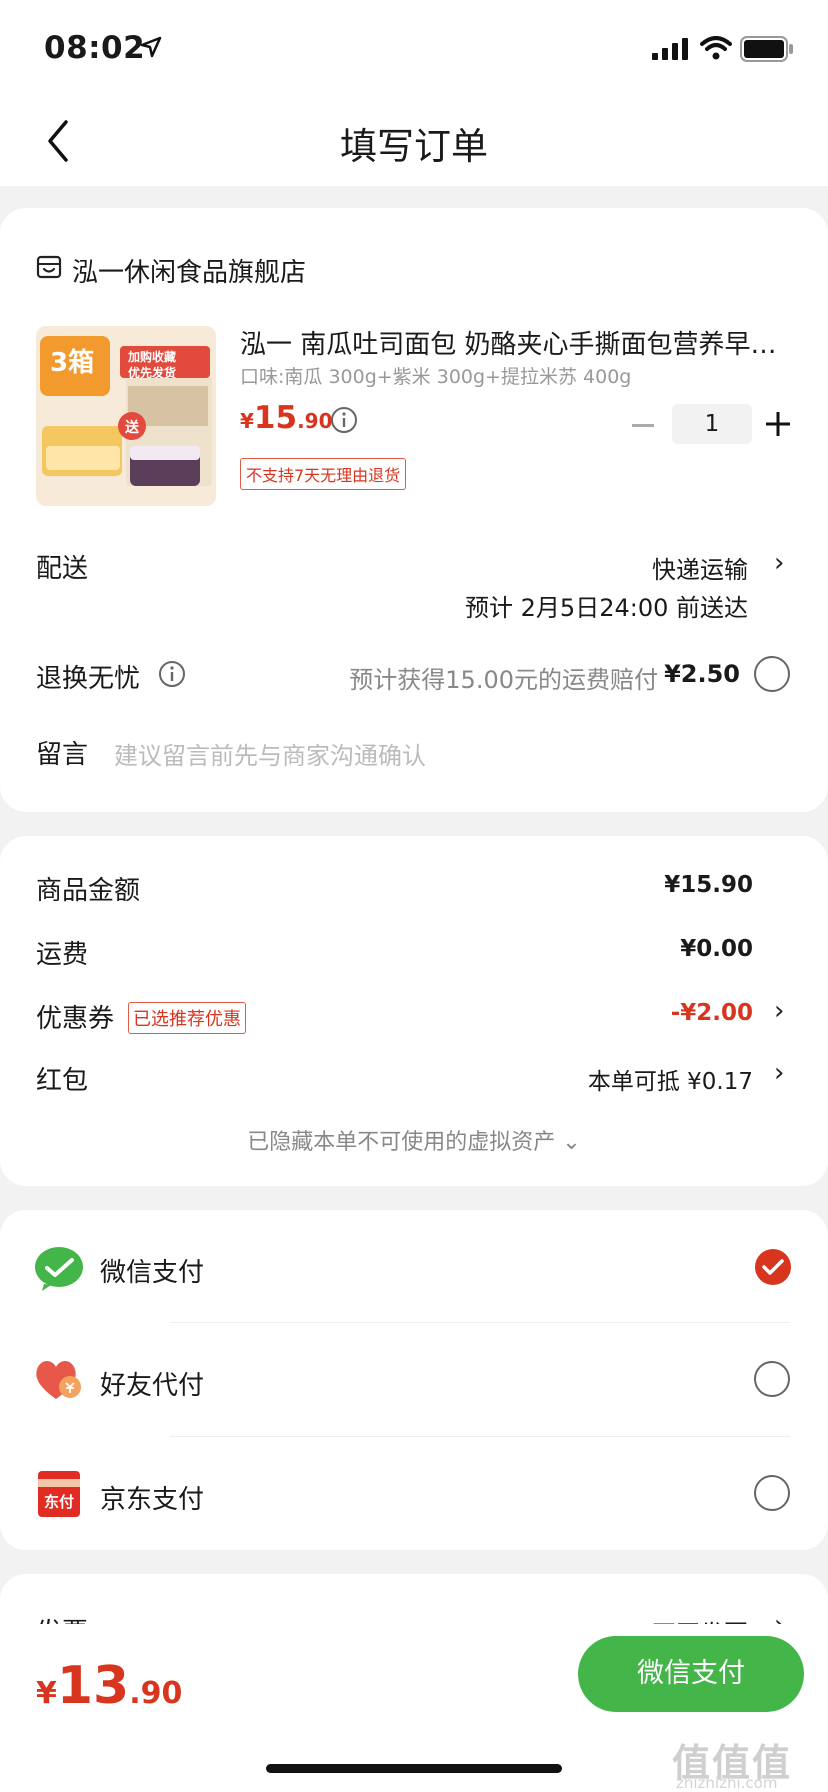 This screenshot has height=1792, width=828. What do you see at coordinates (716, 949) in the screenshot?
I see `shipping-value: ¥0.00` at bounding box center [716, 949].